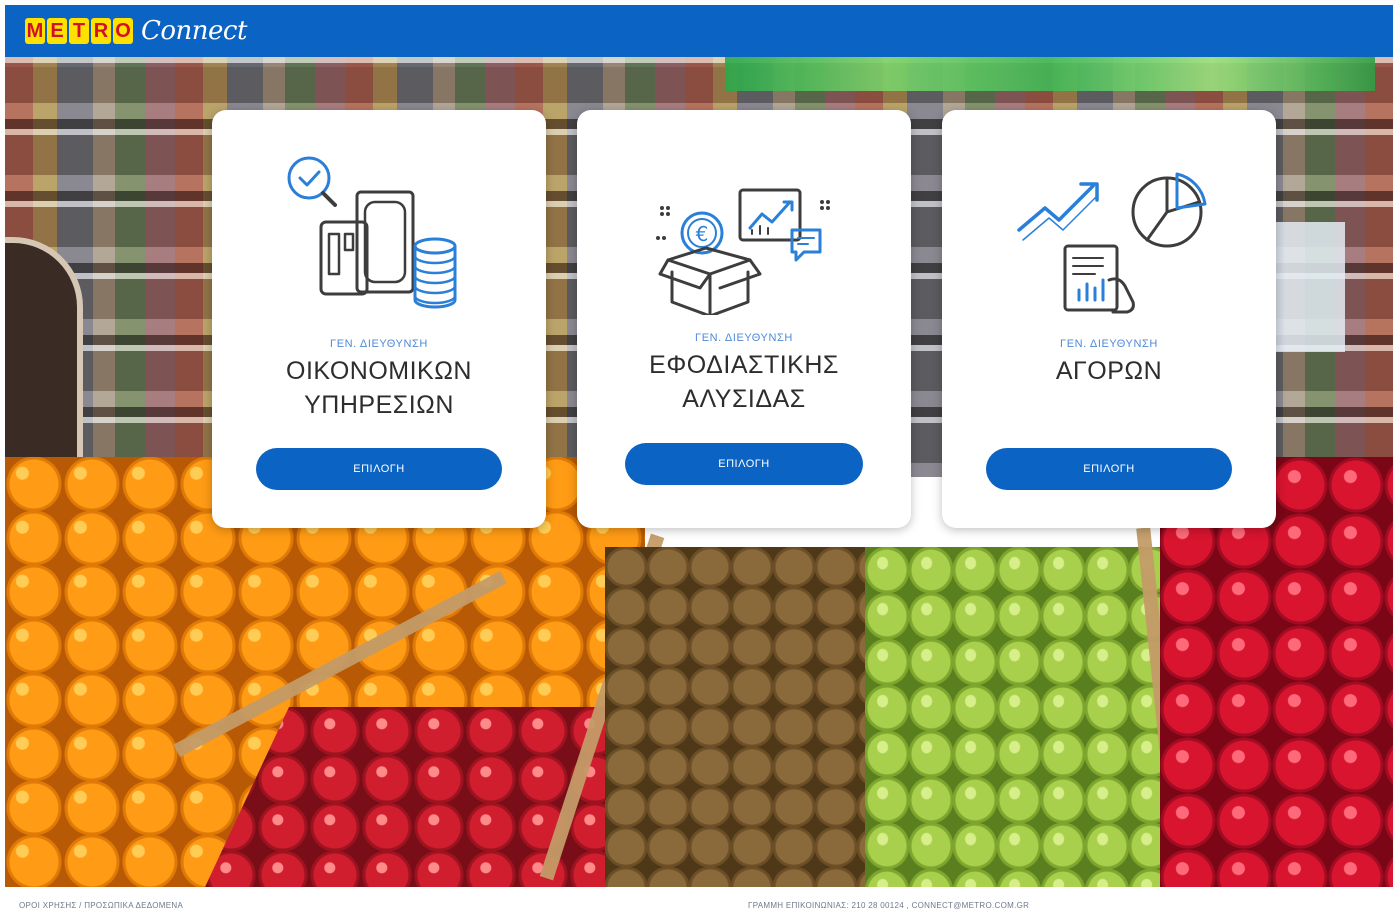 This screenshot has width=1396, height=914. What do you see at coordinates (743, 251) in the screenshot?
I see `supply-chain-icon: €` at bounding box center [743, 251].